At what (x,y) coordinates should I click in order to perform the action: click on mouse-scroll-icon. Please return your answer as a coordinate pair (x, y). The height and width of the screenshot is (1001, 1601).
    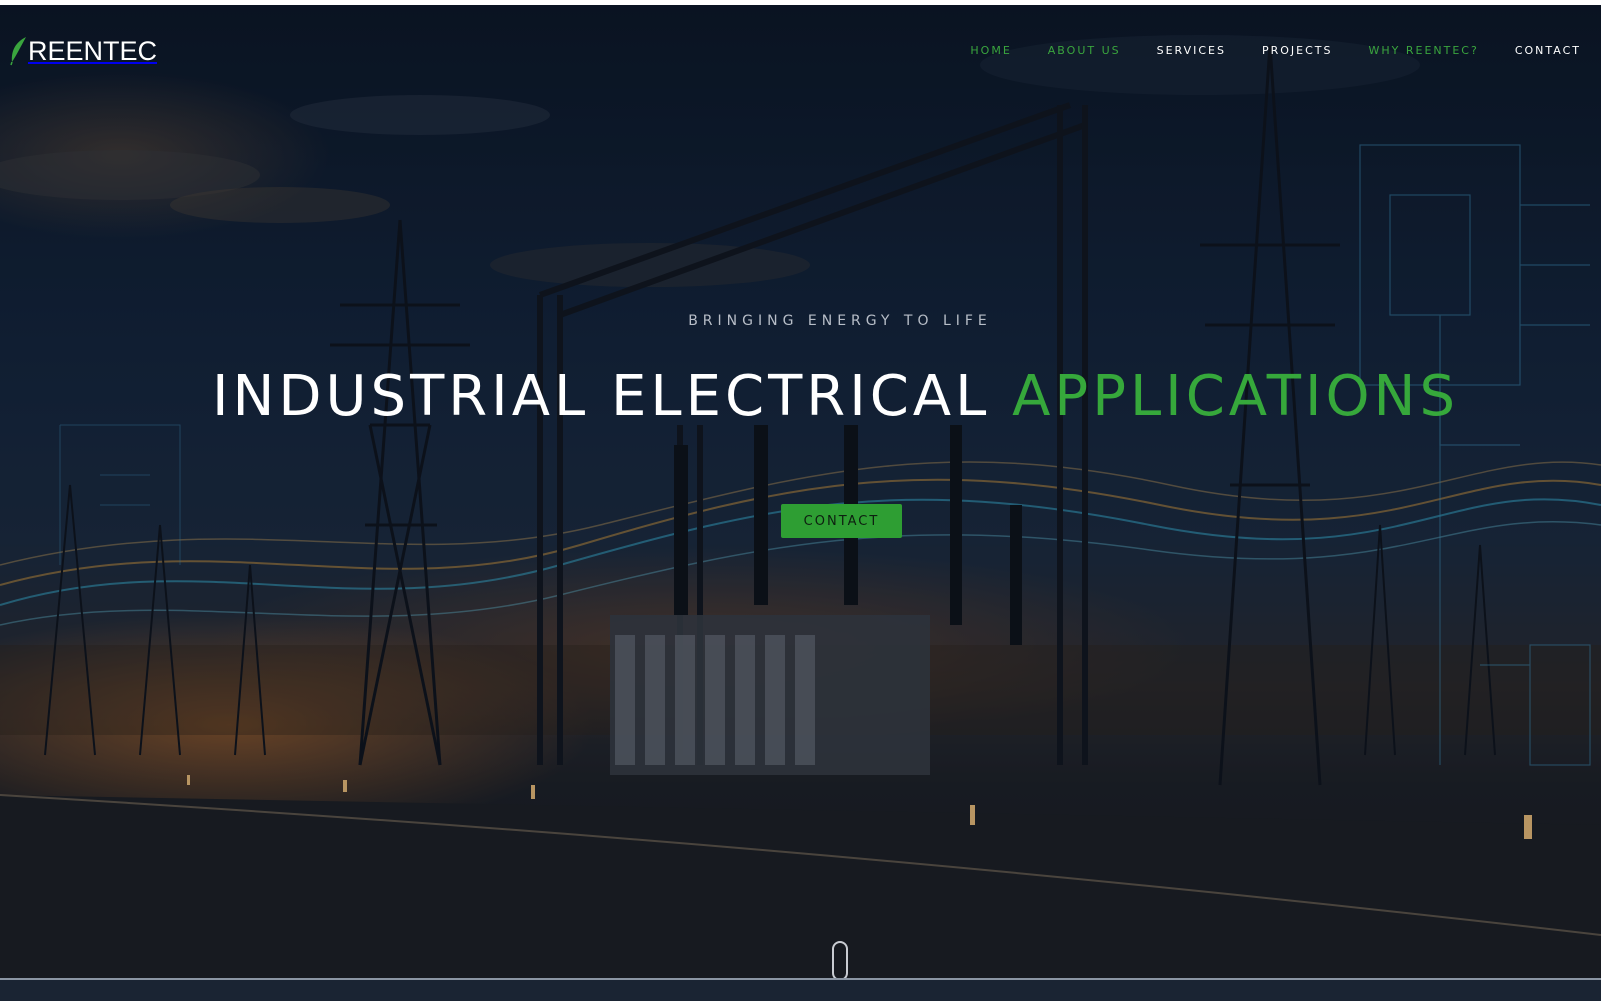
    Looking at the image, I should click on (840, 961).